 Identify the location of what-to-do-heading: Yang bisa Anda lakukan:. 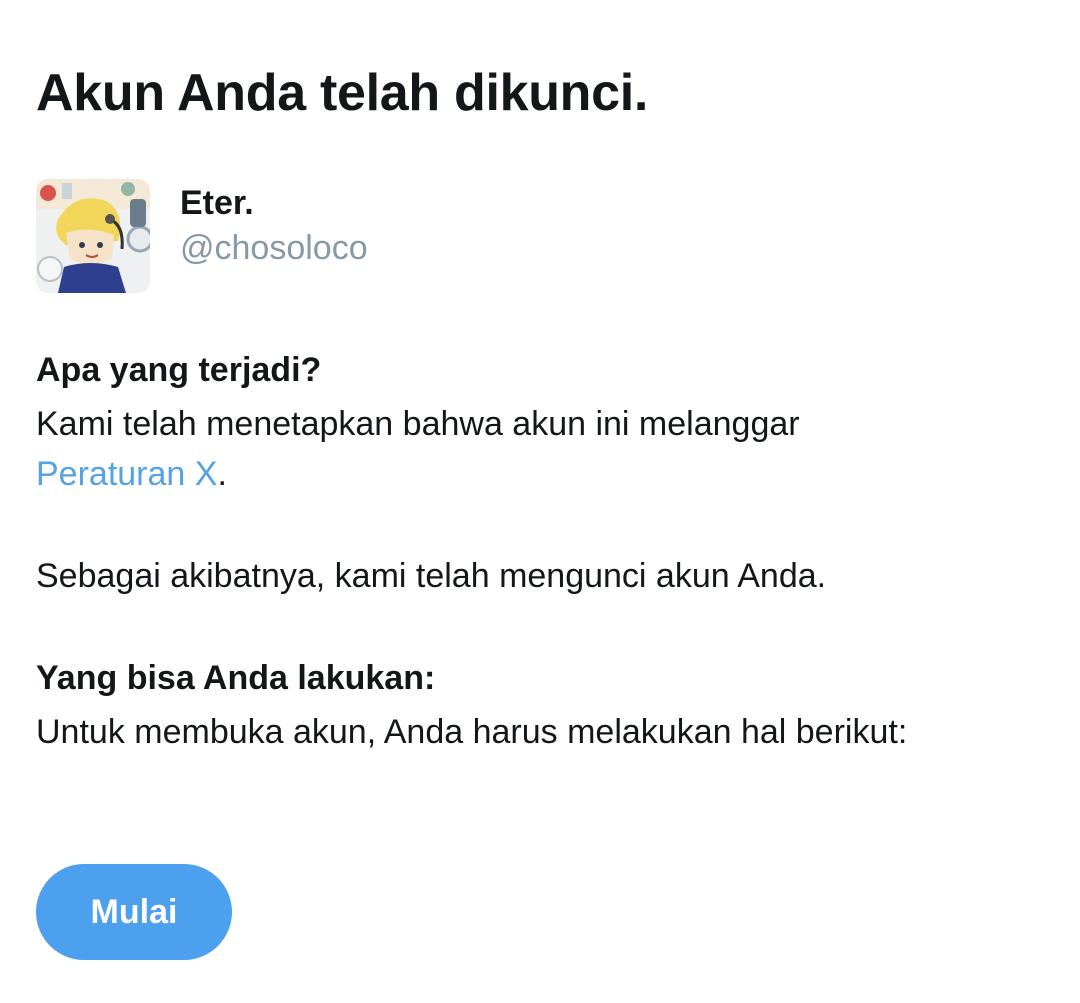
(236, 678).